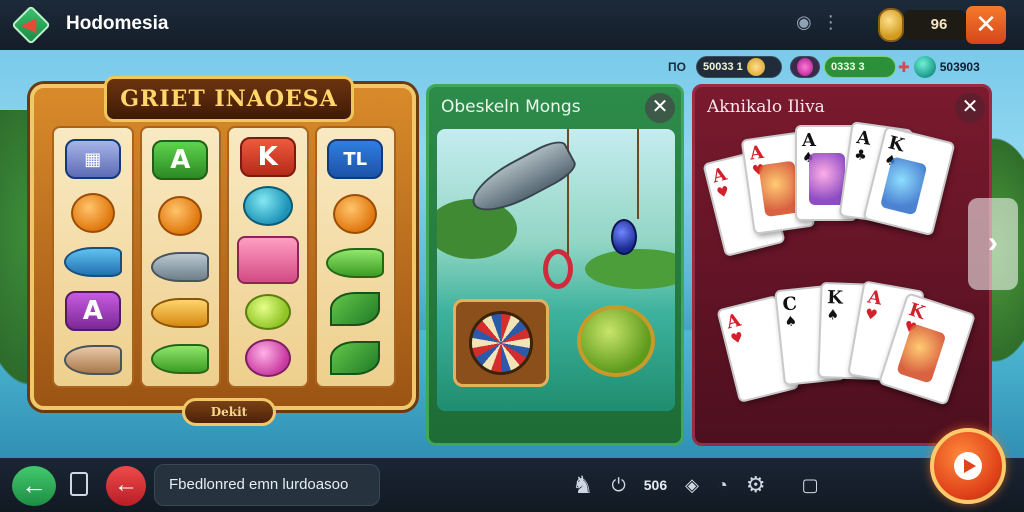 The image size is (1024, 512). I want to click on next-arrow-icon: ›, so click(993, 244).